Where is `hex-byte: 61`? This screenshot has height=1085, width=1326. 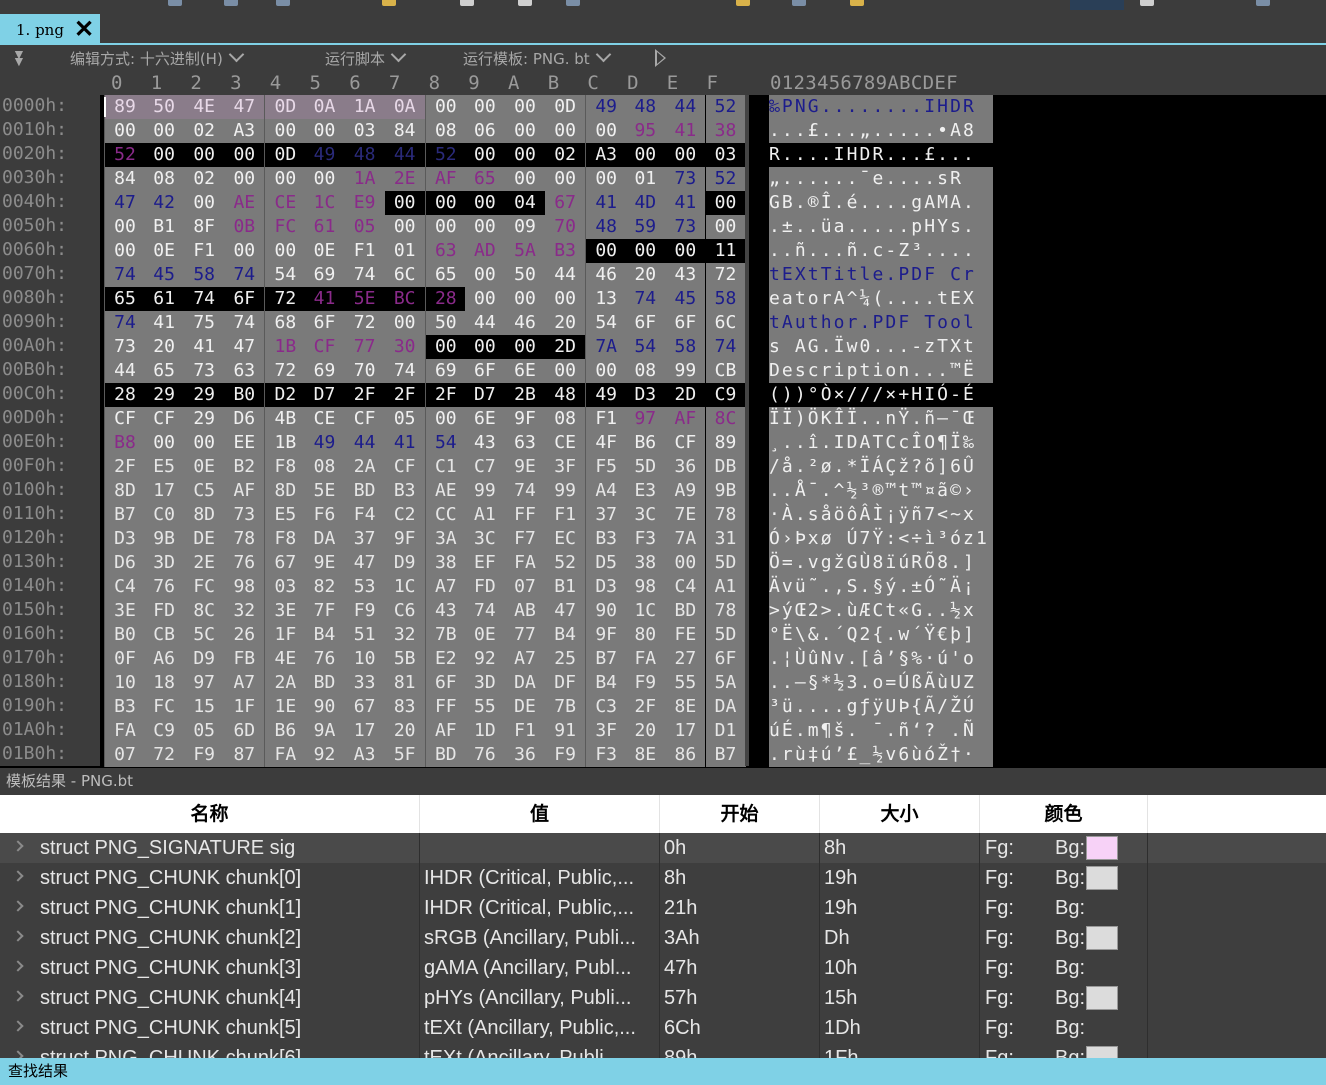
hex-byte: 61 is located at coordinates (324, 227).